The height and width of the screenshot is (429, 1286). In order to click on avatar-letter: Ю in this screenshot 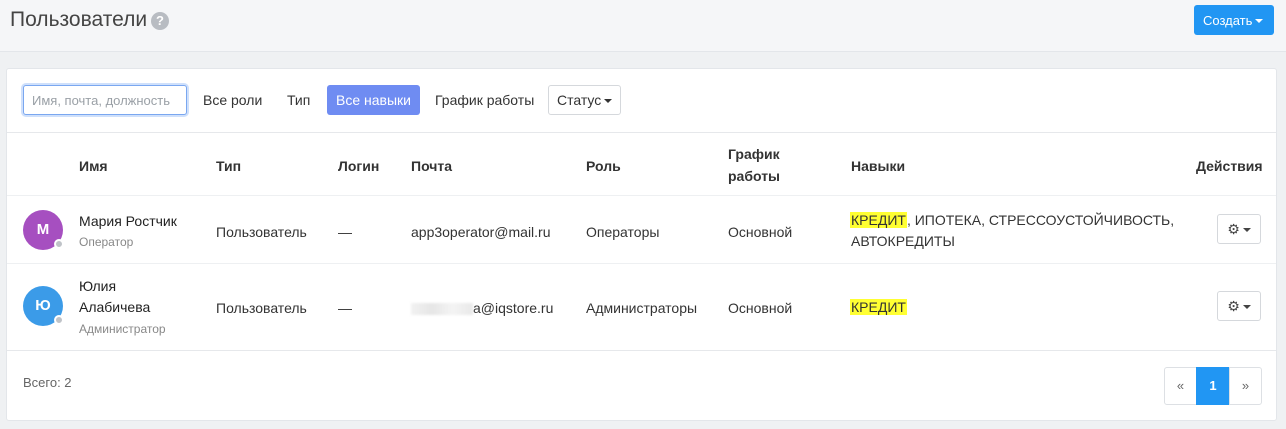, I will do `click(43, 305)`.